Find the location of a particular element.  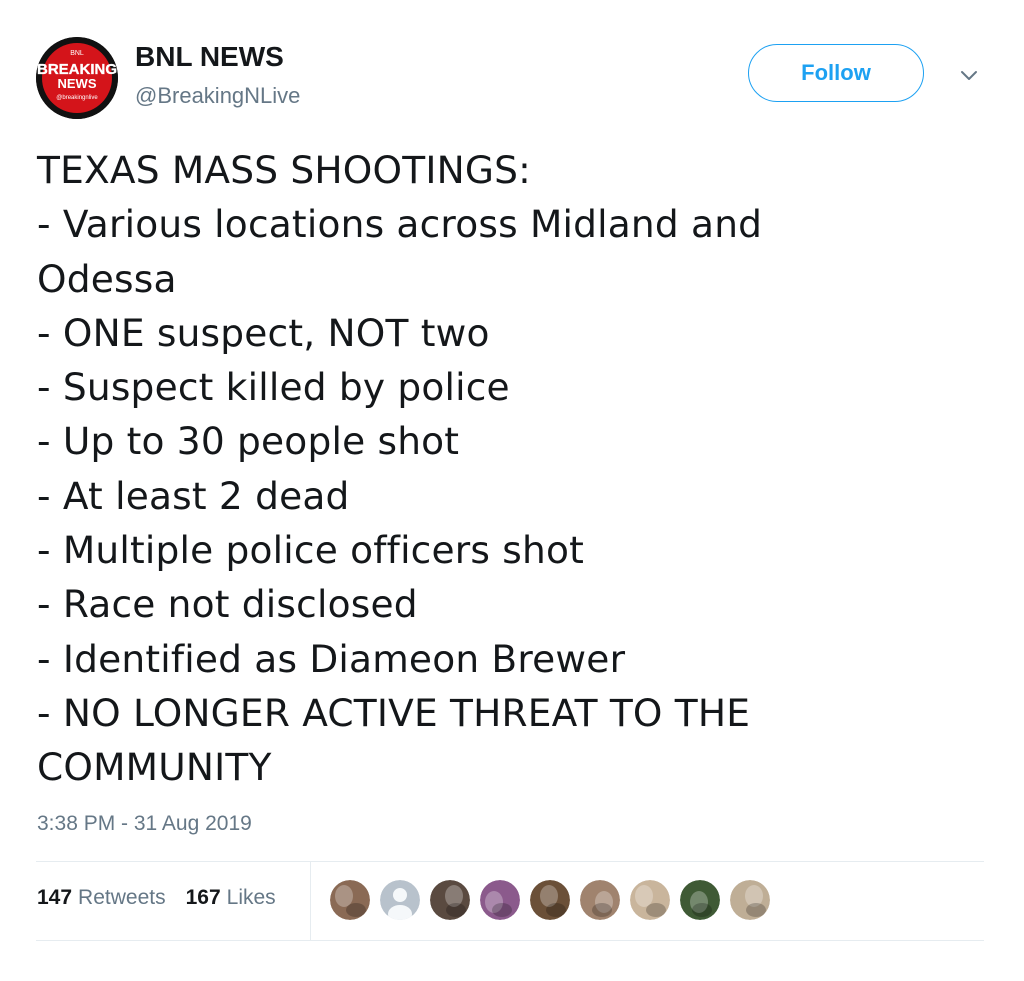

author-avatar: BNL BREAKING NEWS @breakingnlive is located at coordinates (77, 78).